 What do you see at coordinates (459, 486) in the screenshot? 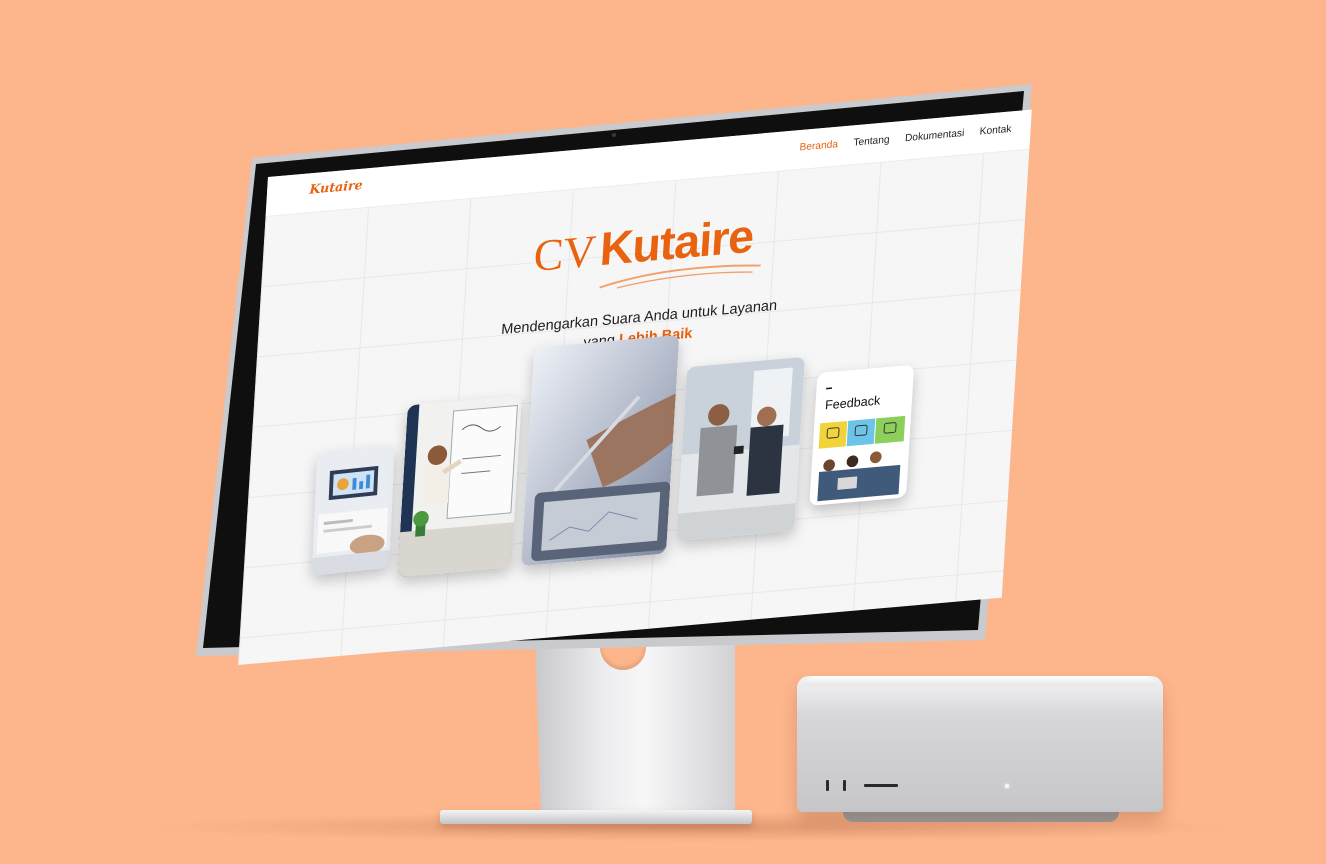
I see `gallery-image-whiteboard` at bounding box center [459, 486].